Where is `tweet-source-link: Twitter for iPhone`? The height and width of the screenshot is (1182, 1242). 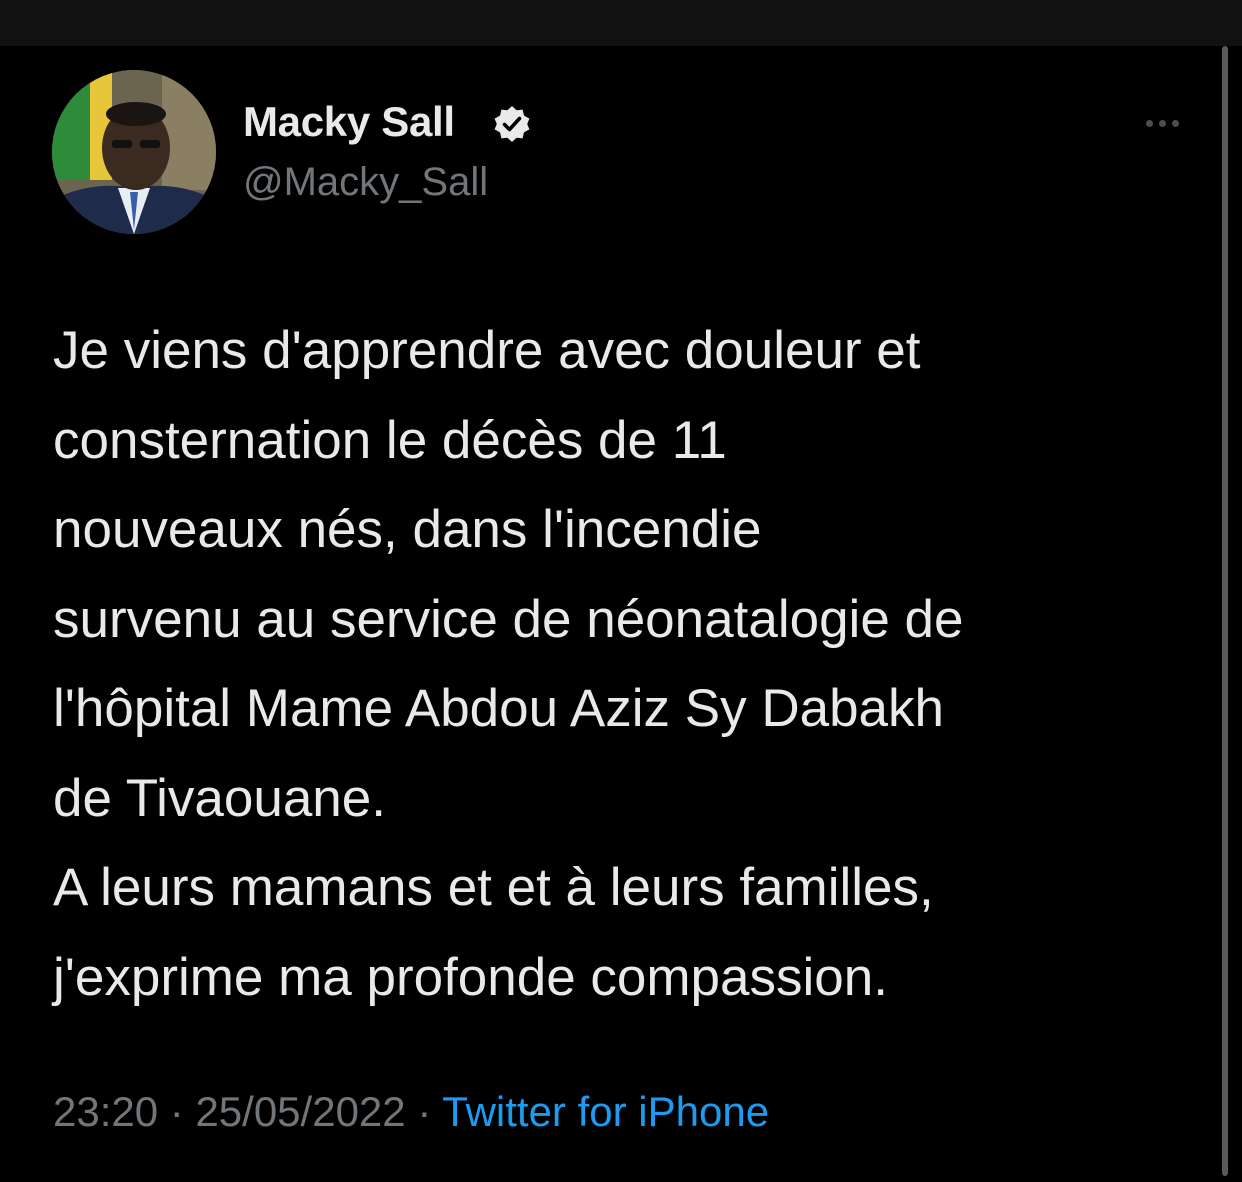
tweet-source-link: Twitter for iPhone is located at coordinates (605, 1111).